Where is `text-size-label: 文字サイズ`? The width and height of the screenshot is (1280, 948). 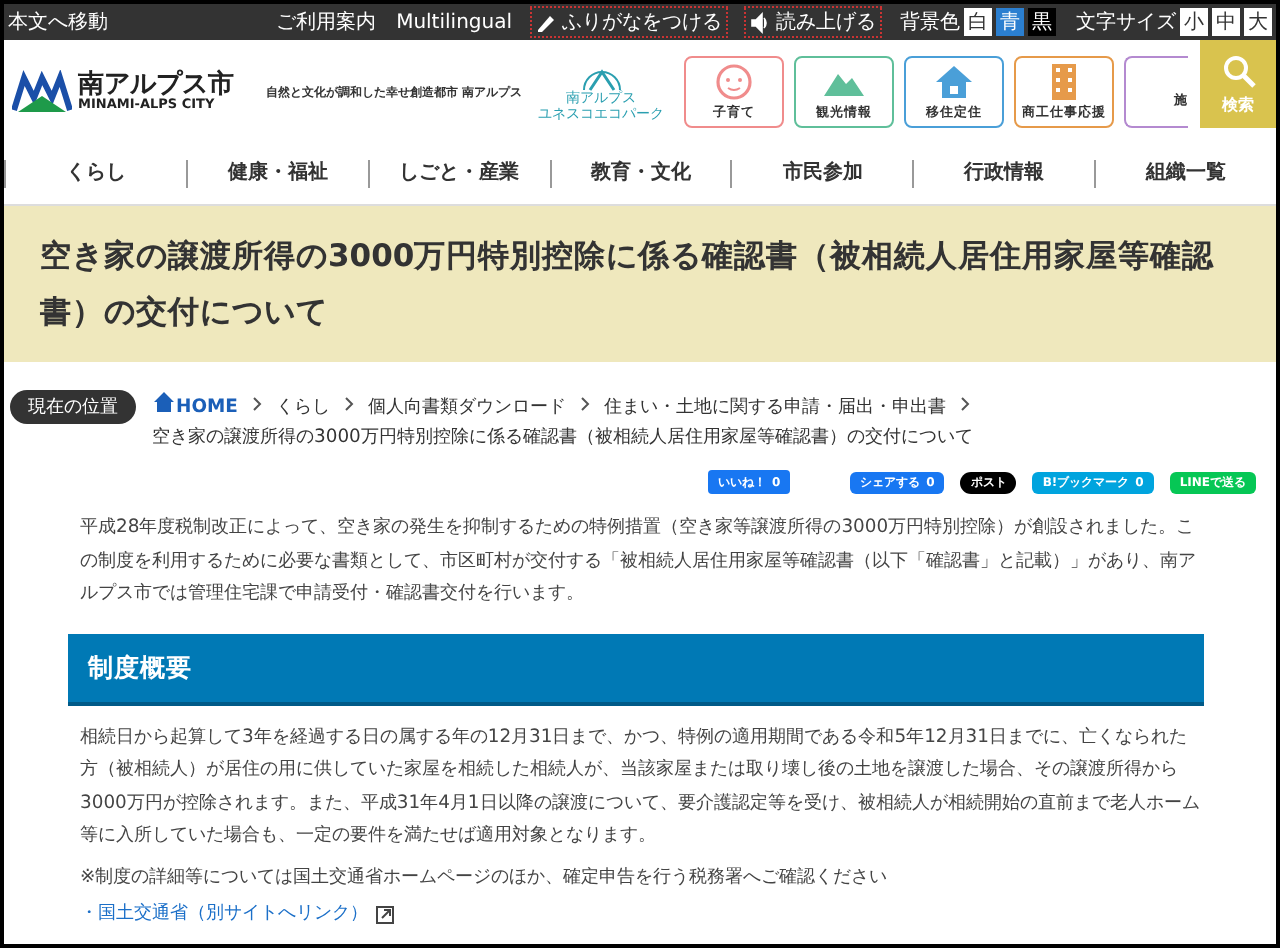 text-size-label: 文字サイズ is located at coordinates (1126, 22).